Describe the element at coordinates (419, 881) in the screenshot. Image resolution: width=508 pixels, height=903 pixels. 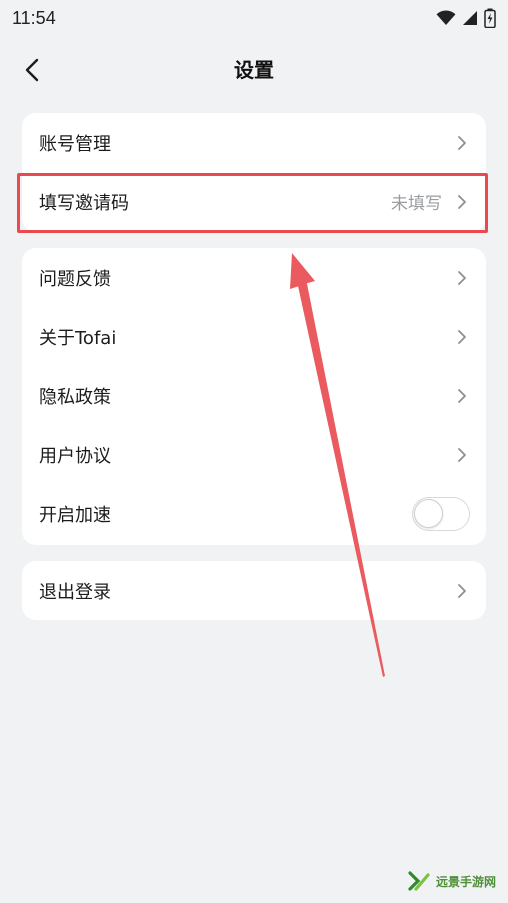
I see `logo-icon` at that location.